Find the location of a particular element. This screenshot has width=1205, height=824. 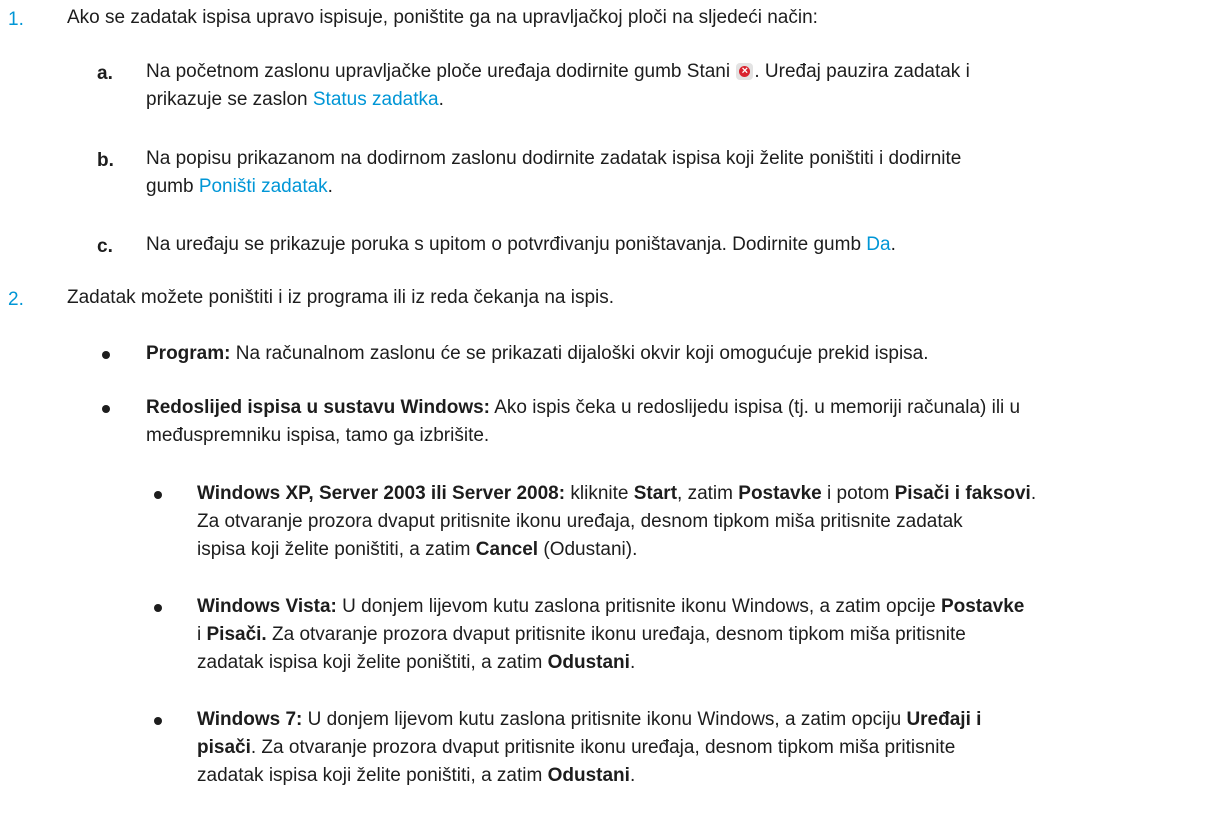

substep-marker: c. is located at coordinates (105, 246).